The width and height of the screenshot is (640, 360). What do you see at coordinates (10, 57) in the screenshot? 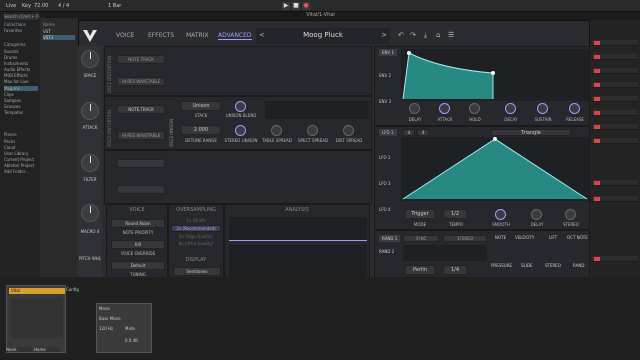
I see `category-drums: Drums` at bounding box center [10, 57].